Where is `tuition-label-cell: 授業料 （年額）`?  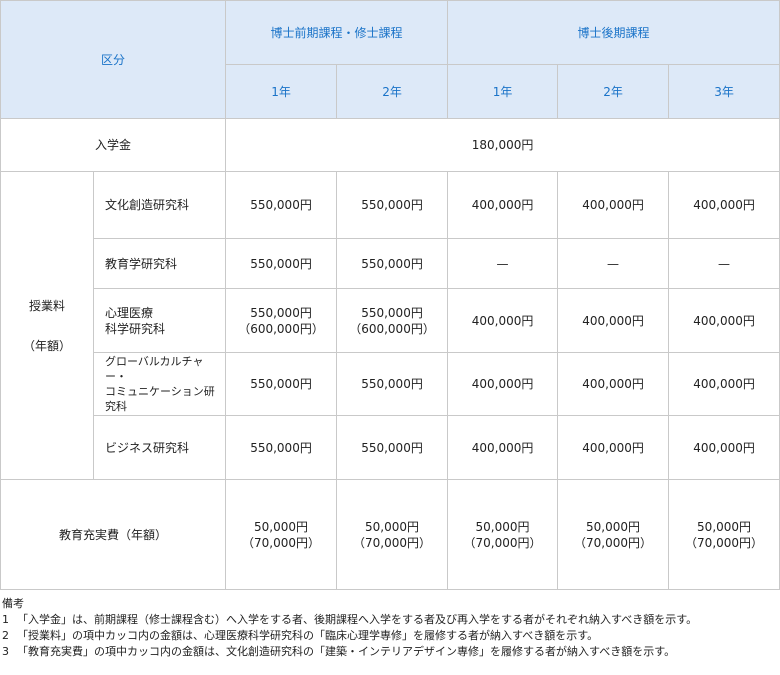
tuition-label-cell: 授業料 （年額） is located at coordinates (47, 325).